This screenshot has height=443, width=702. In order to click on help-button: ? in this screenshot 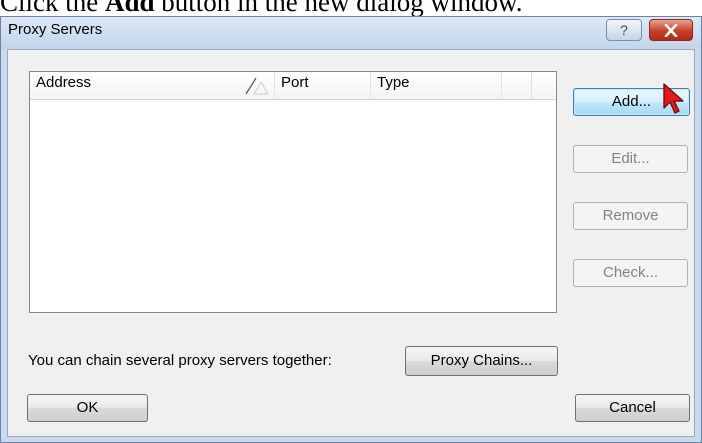, I will do `click(624, 30)`.